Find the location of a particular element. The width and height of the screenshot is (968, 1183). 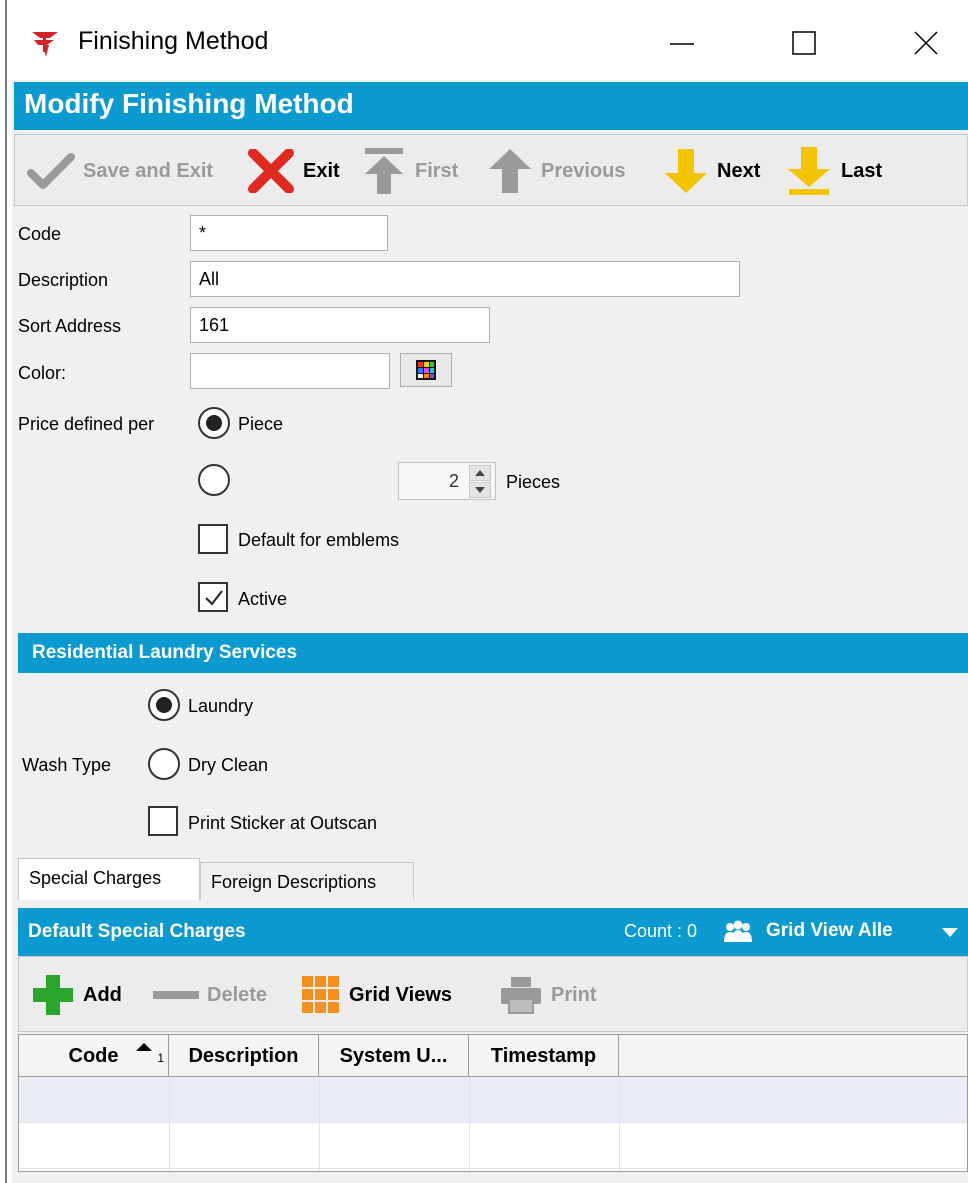

previous-button: Previous is located at coordinates (556, 171).